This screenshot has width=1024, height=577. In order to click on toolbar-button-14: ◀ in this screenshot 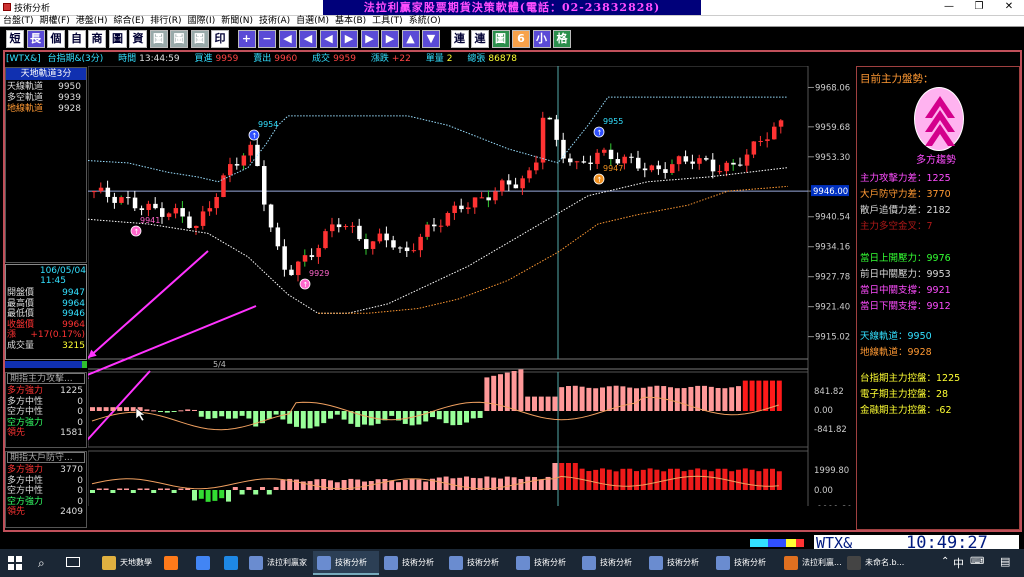, I will do `click(308, 39)`.